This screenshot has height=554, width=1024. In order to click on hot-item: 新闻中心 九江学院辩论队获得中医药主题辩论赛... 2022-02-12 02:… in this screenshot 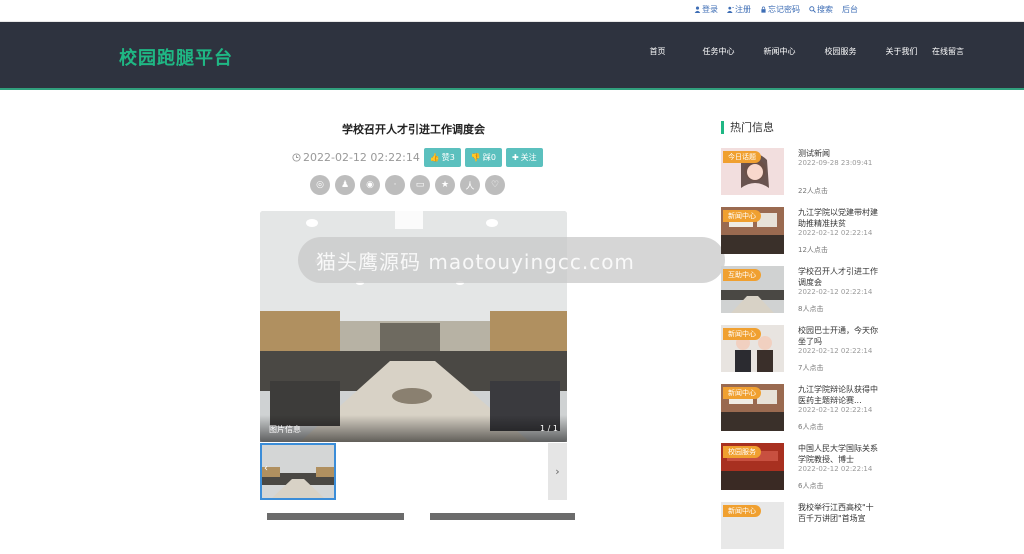, I will do `click(801, 410)`.